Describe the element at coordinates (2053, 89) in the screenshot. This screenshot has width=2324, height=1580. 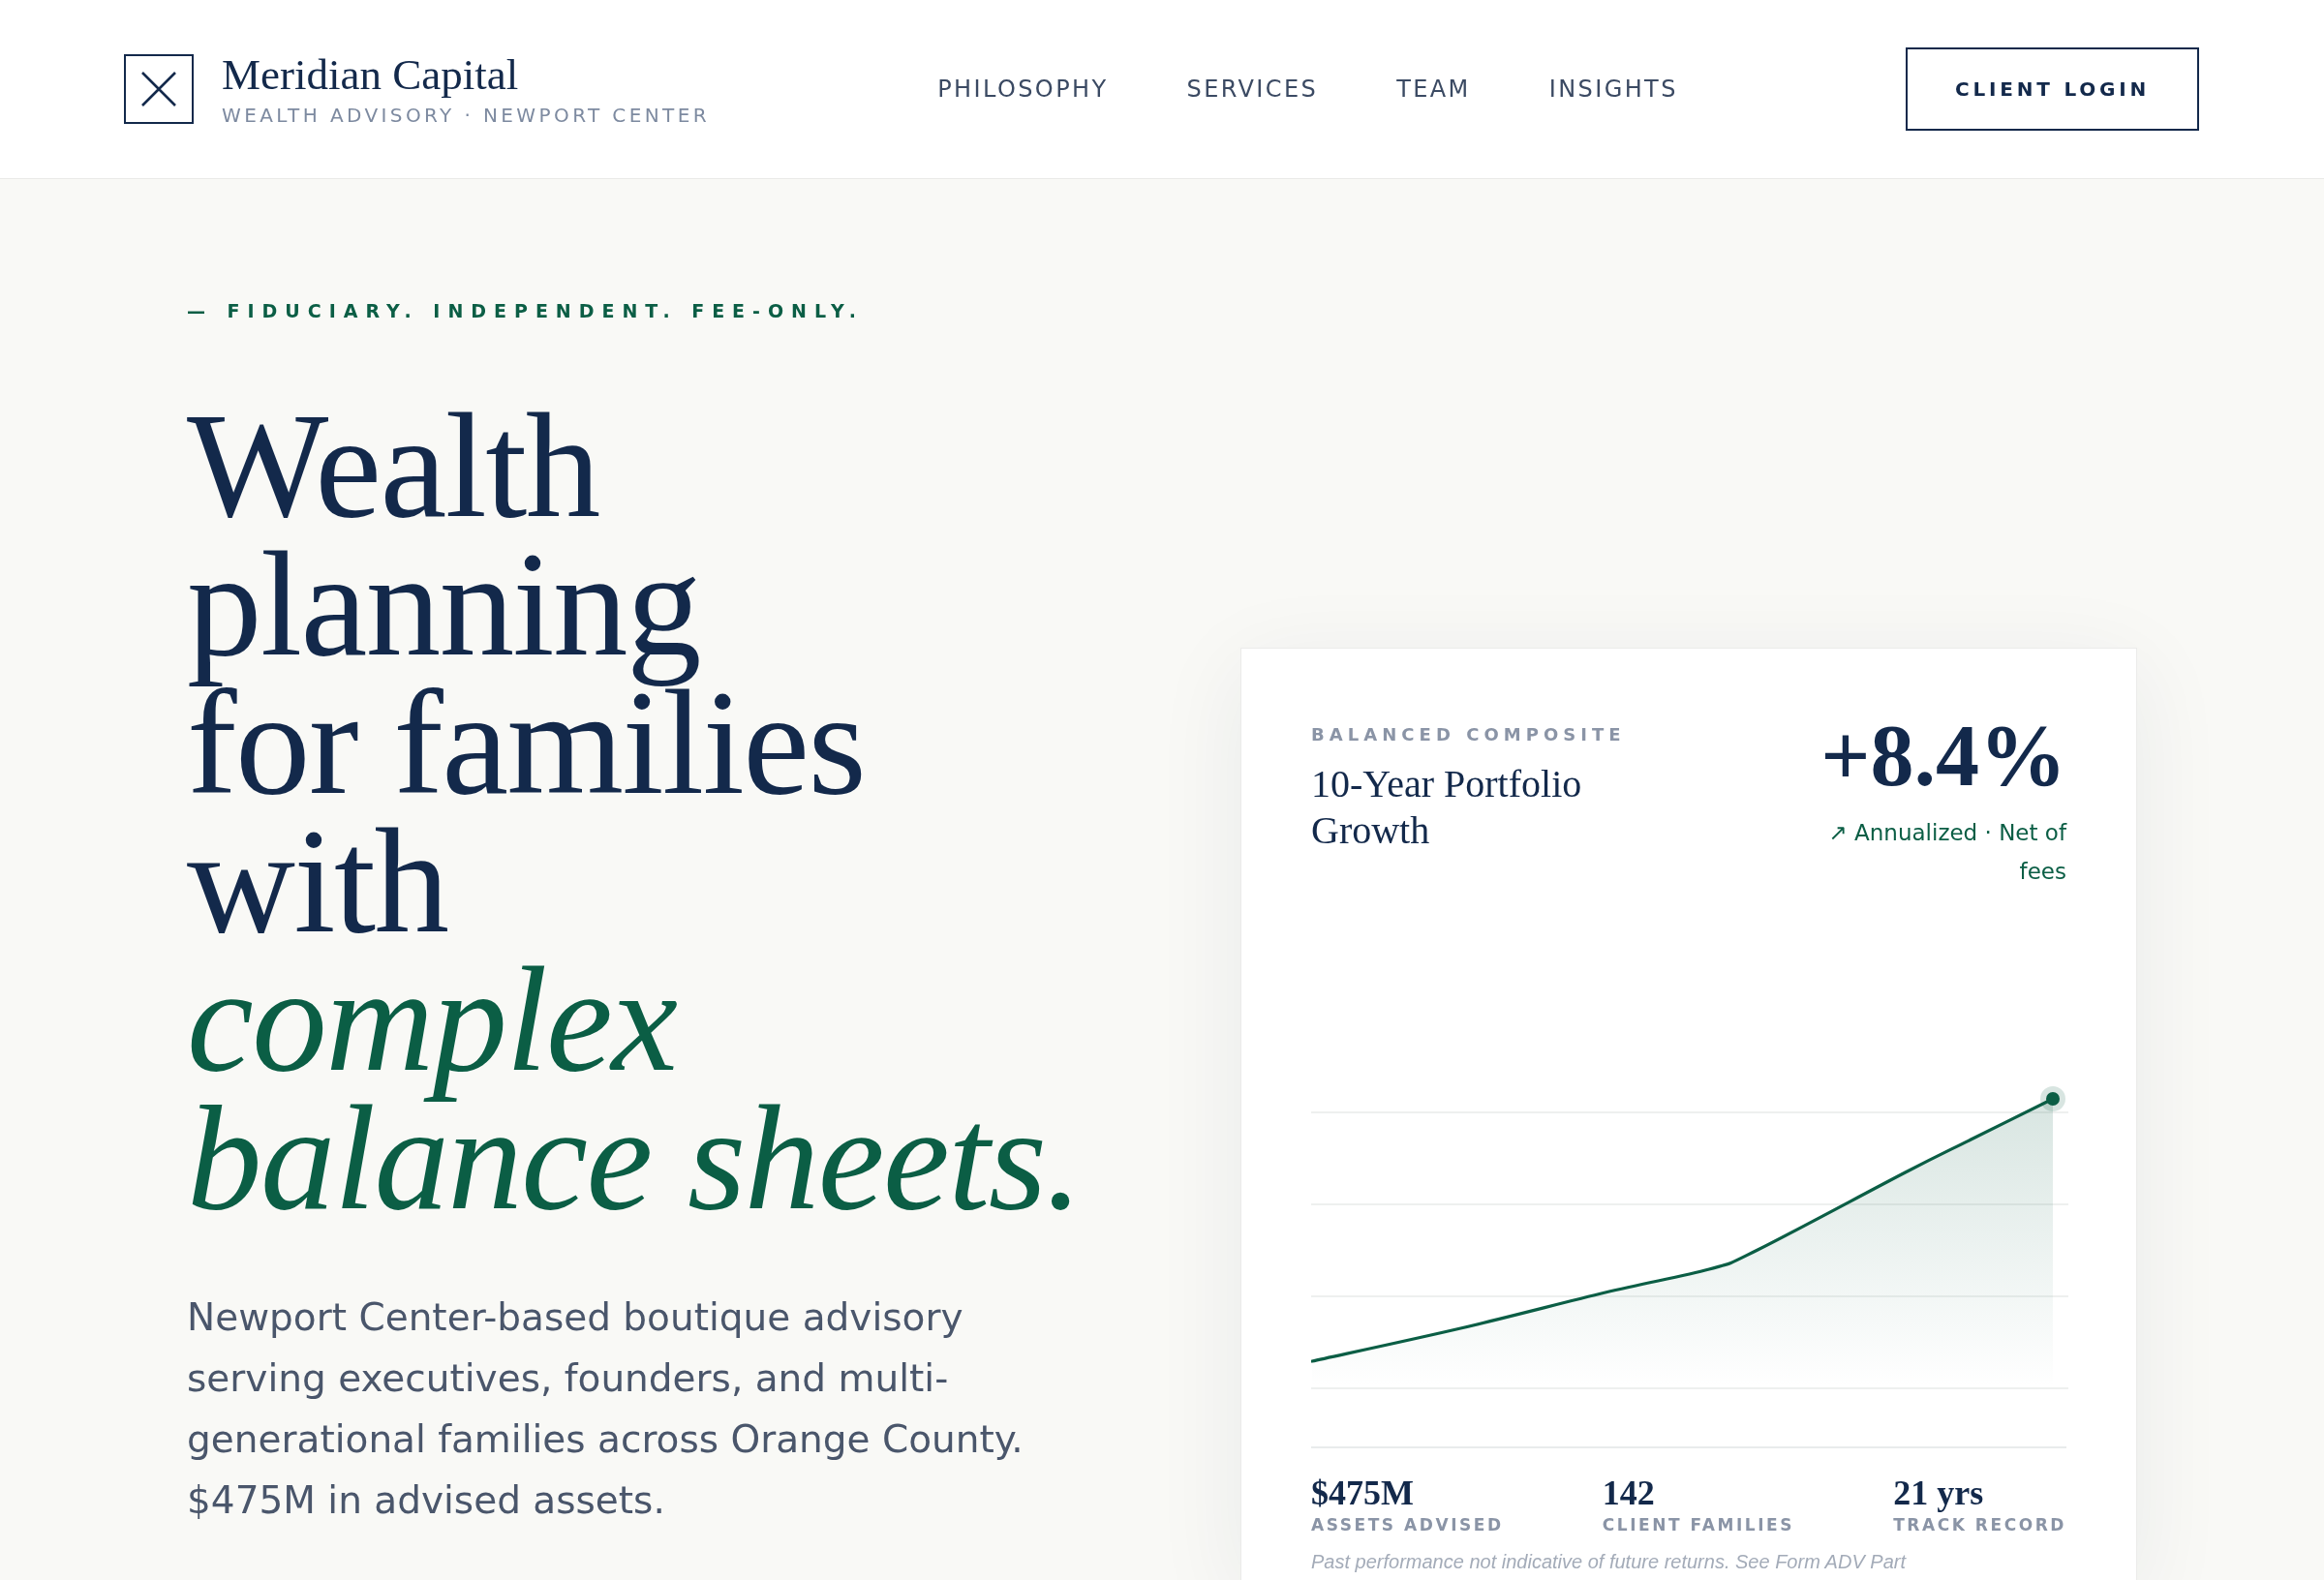
I see `client-login-button: CLIENT LOGIN` at that location.